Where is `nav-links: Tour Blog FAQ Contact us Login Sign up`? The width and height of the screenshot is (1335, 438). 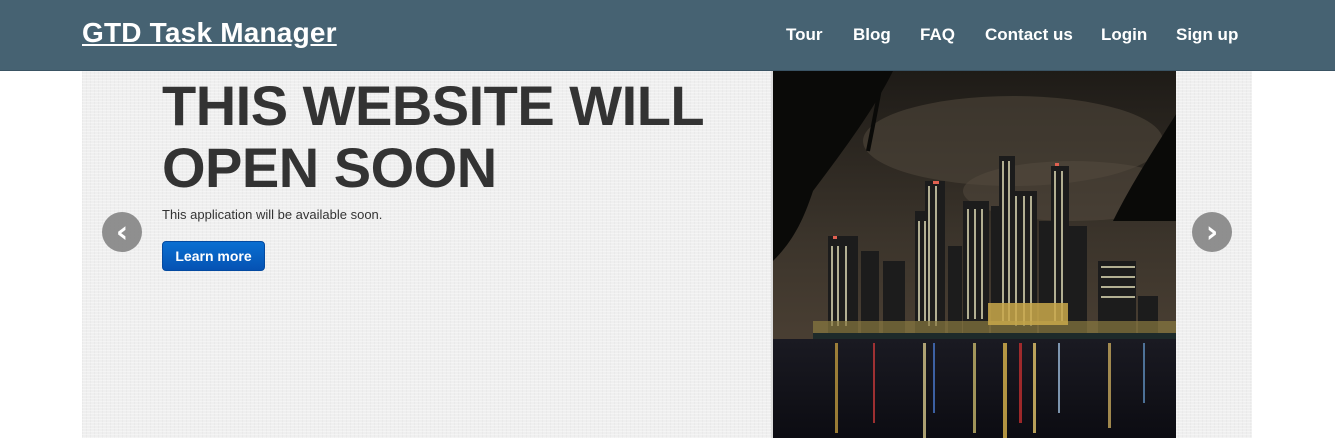
nav-links: Tour Blog FAQ Contact us Login Sign up is located at coordinates (667, 36).